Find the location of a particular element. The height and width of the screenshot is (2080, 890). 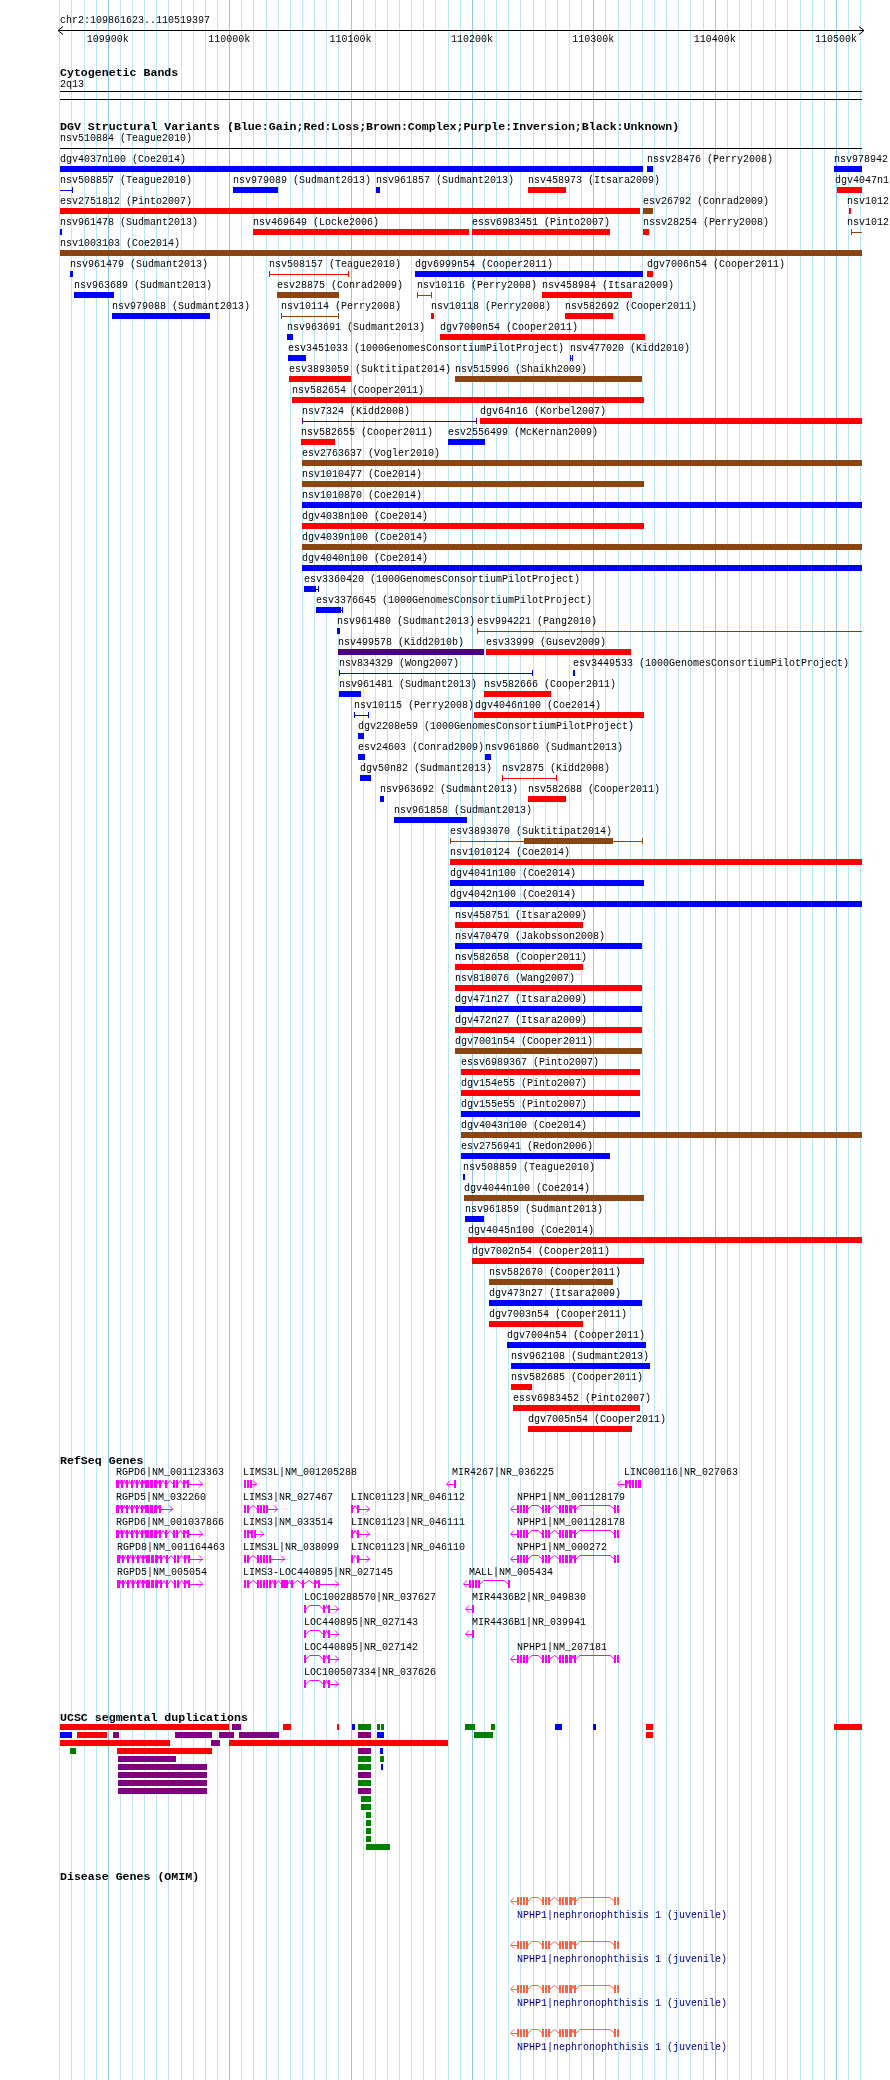

gene-label: LOC440895|NR_027143 is located at coordinates (361, 1623).